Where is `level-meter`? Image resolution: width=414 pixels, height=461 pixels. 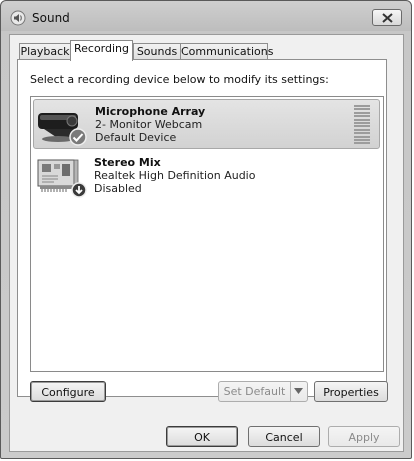 level-meter is located at coordinates (362, 125).